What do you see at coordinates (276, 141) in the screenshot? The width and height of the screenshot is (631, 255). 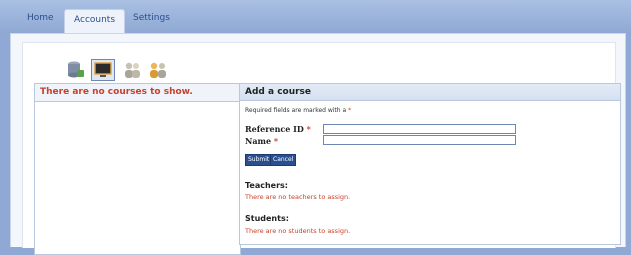 I see `name-required-mark: *` at bounding box center [276, 141].